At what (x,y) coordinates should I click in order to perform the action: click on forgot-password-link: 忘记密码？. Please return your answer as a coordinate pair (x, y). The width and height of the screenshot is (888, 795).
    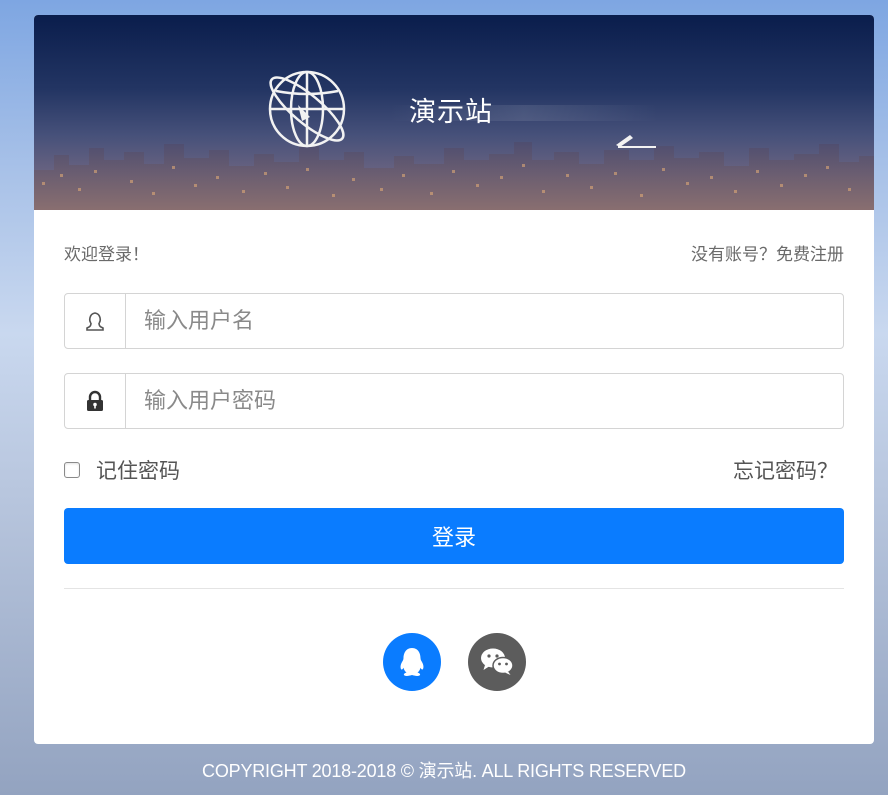
    Looking at the image, I should click on (785, 470).